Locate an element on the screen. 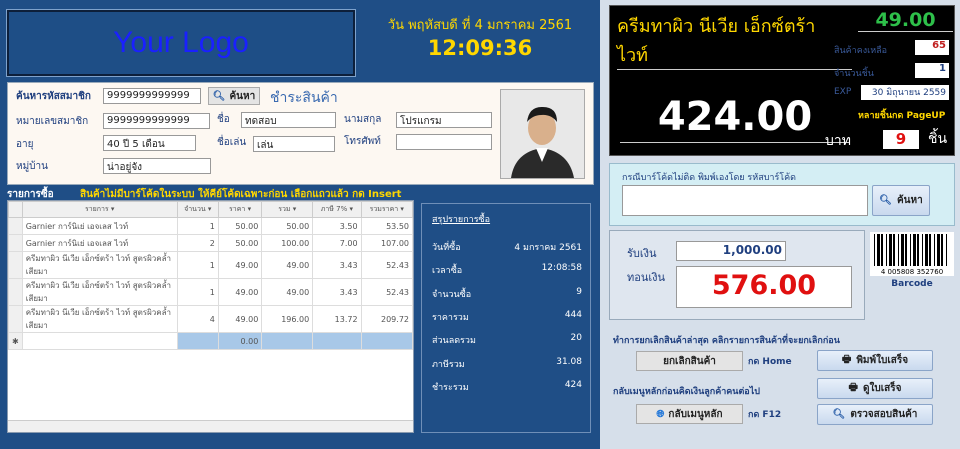 This screenshot has width=960, height=449. summary-row: ชำระรวม 424 is located at coordinates (507, 387).